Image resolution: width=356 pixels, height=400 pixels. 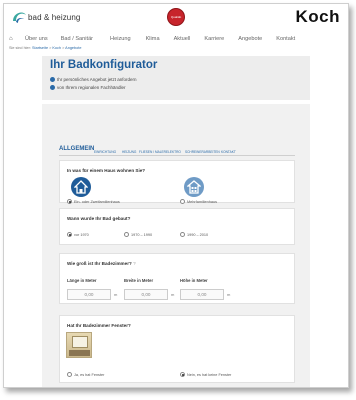 What do you see at coordinates (73, 48) in the screenshot?
I see `breadcrumb-angebote: Angebote` at bounding box center [73, 48].